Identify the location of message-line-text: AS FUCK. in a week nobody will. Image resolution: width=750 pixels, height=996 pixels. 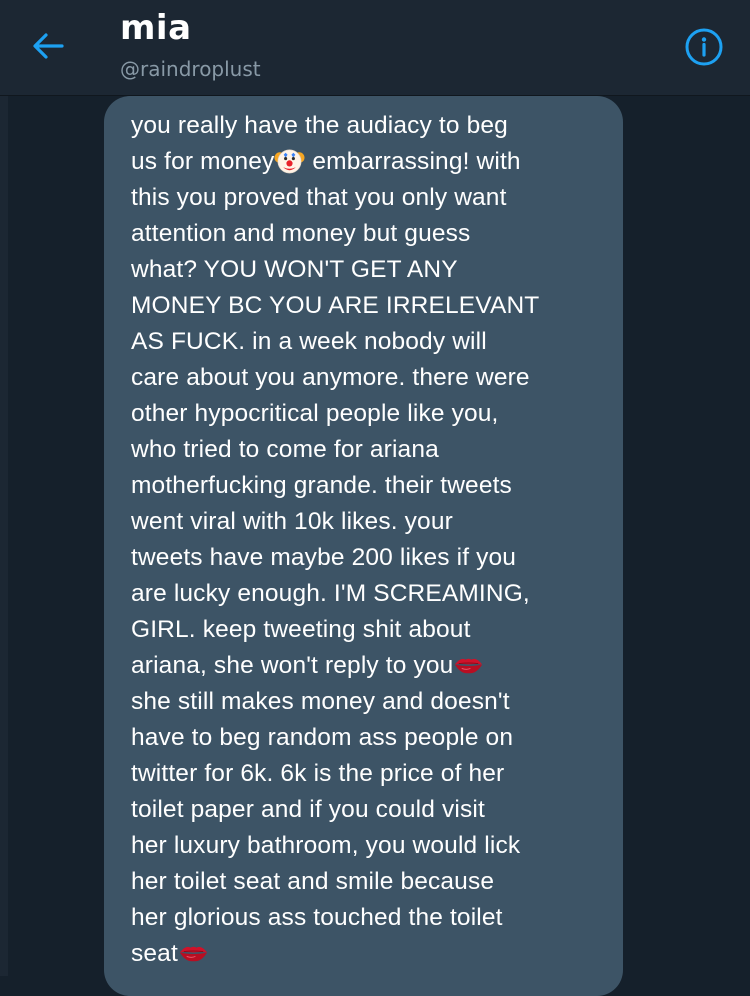
(309, 341).